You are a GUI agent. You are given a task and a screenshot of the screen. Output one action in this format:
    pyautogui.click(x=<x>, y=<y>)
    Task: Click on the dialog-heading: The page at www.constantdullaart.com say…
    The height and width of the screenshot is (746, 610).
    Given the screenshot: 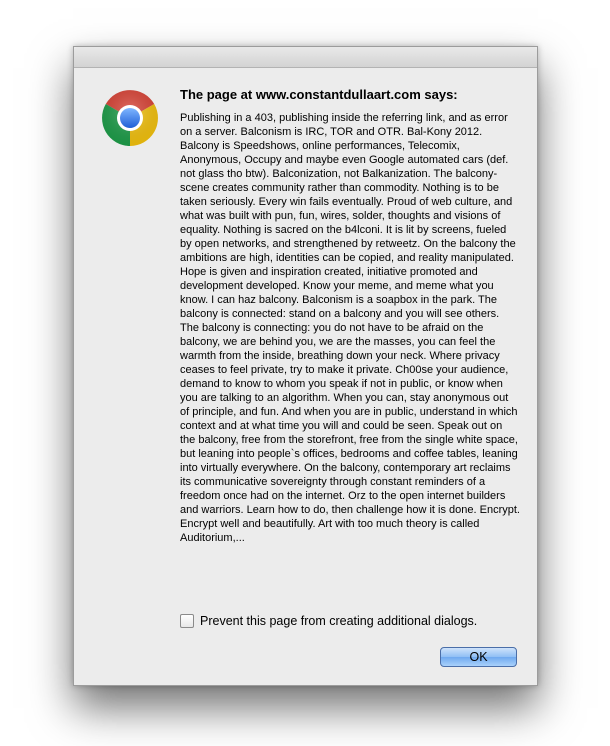 What is the action you would take?
    pyautogui.click(x=319, y=94)
    